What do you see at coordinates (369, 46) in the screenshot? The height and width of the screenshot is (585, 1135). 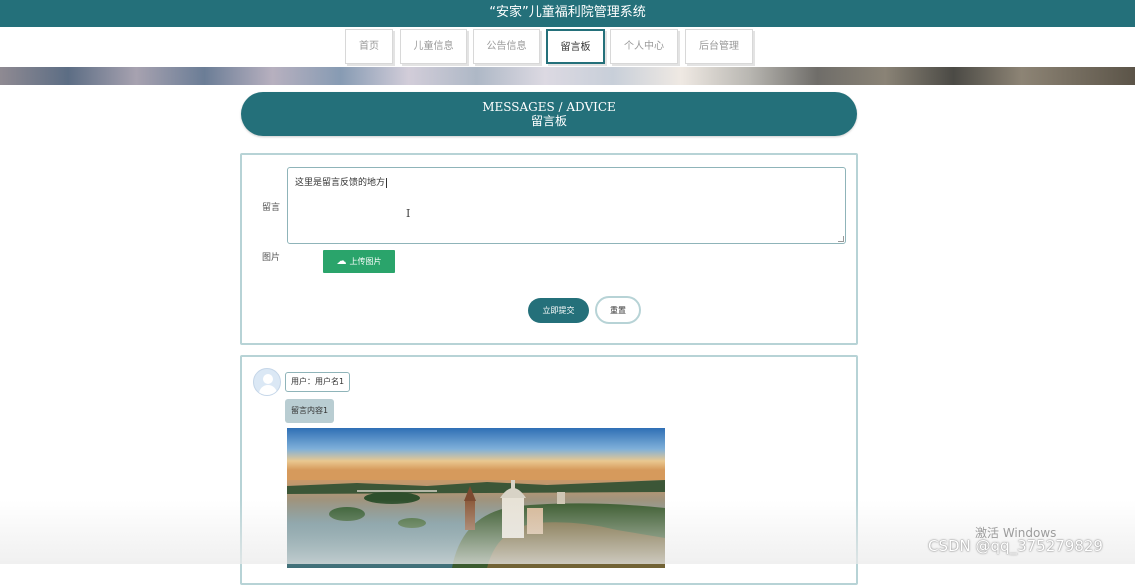 I see `nav-item-home: 首页` at bounding box center [369, 46].